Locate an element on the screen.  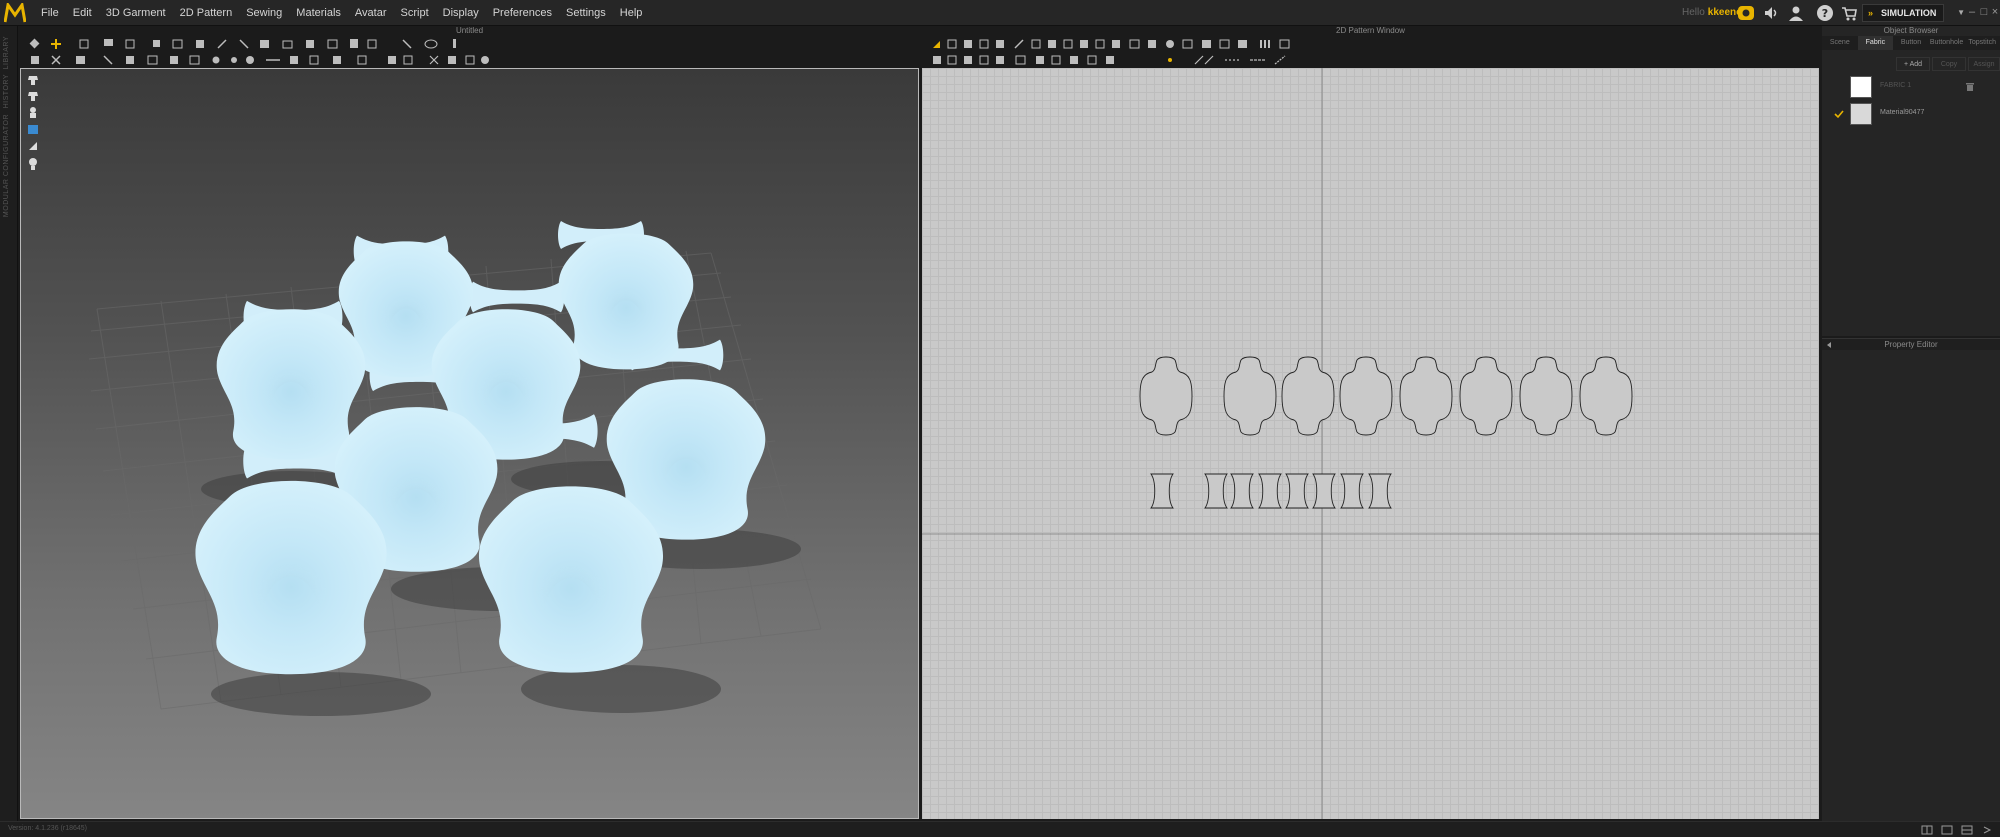
pattern-pieces-pads is located at coordinates (1386, 396).